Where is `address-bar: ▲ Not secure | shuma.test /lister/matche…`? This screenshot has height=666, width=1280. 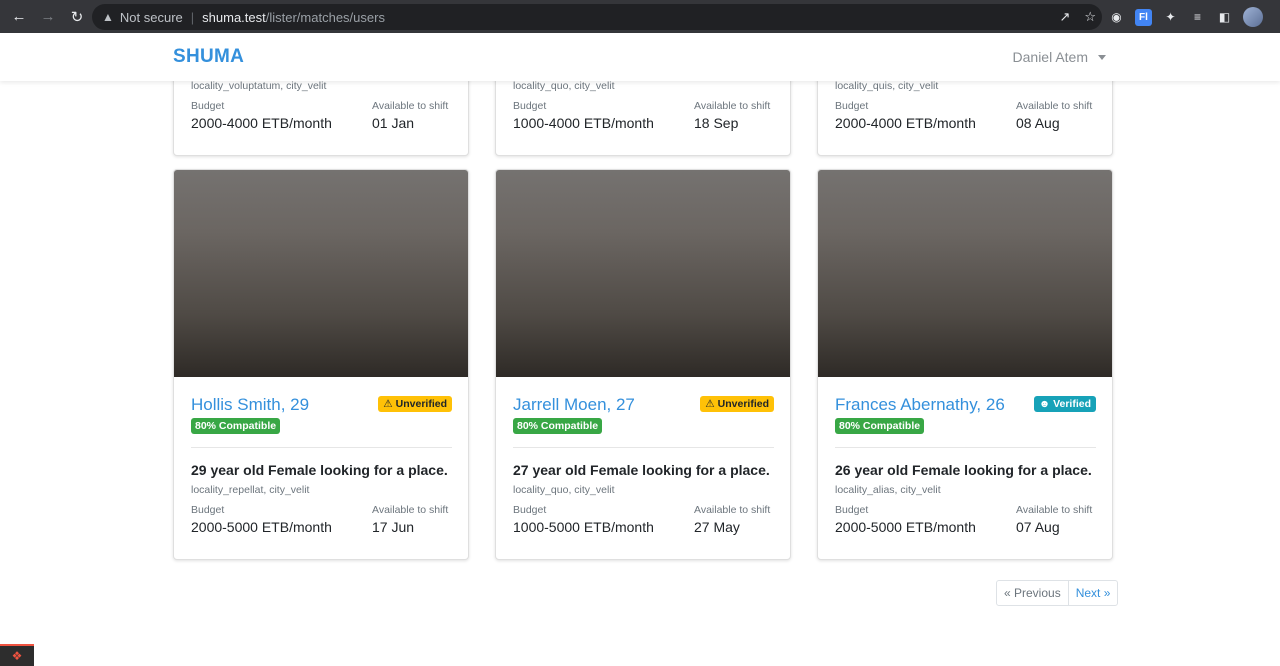
address-bar: ▲ Not secure | shuma.test /lister/matche… is located at coordinates (597, 17).